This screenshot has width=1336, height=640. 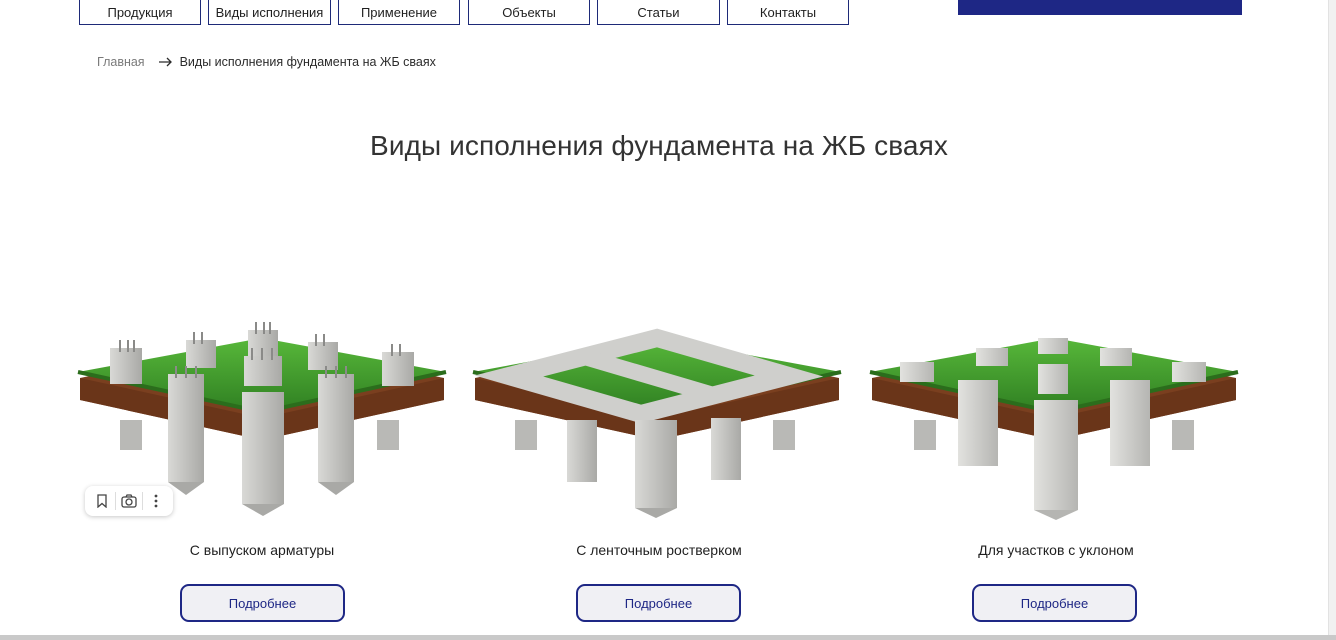 I want to click on nav-item-products: Продукция, so click(x=140, y=12).